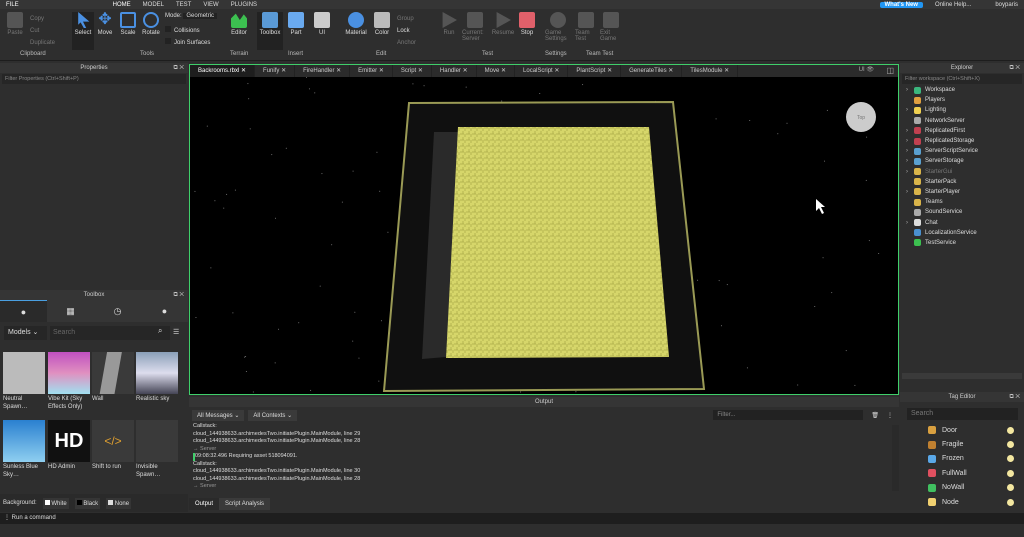 Image resolution: width=1024 pixels, height=537 pixels. Describe the element at coordinates (965, 121) in the screenshot. I see `explorer-item: NetworkServer` at that location.